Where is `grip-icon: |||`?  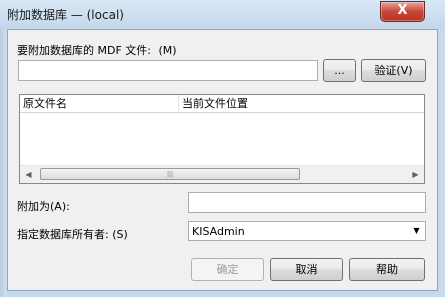 grip-icon: ||| is located at coordinates (170, 174).